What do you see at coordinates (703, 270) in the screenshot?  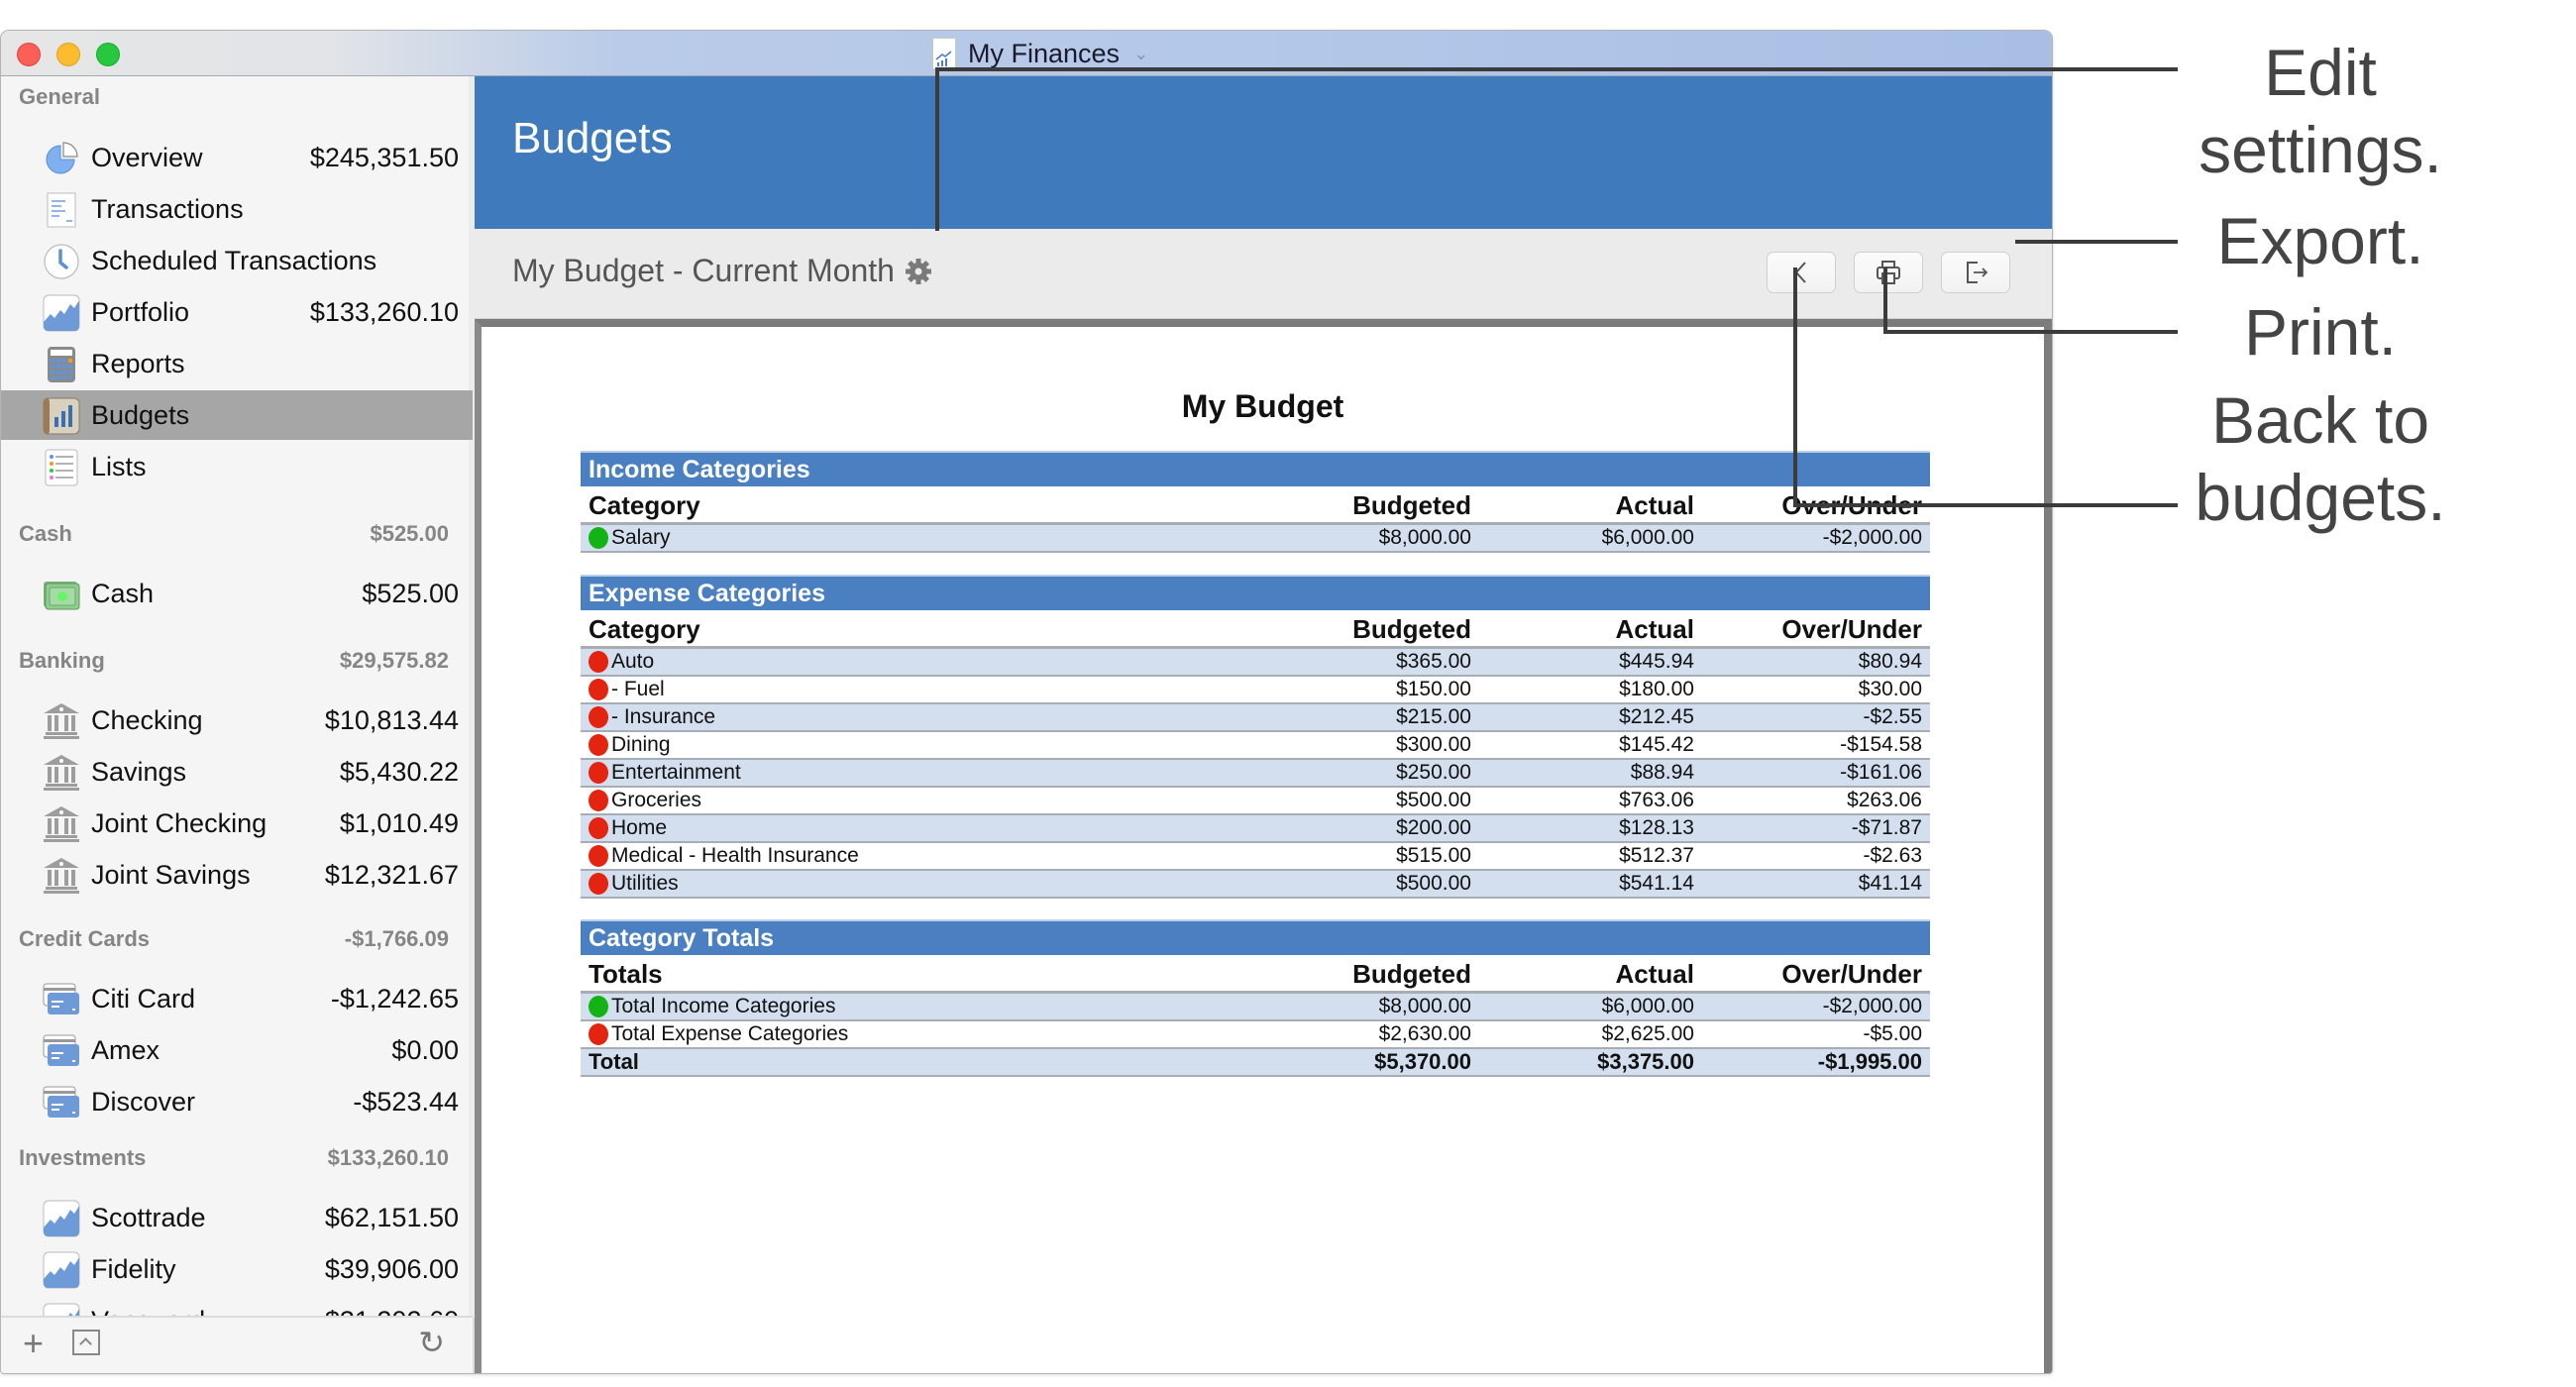 I see `budget-name: My Budget - Current Month` at bounding box center [703, 270].